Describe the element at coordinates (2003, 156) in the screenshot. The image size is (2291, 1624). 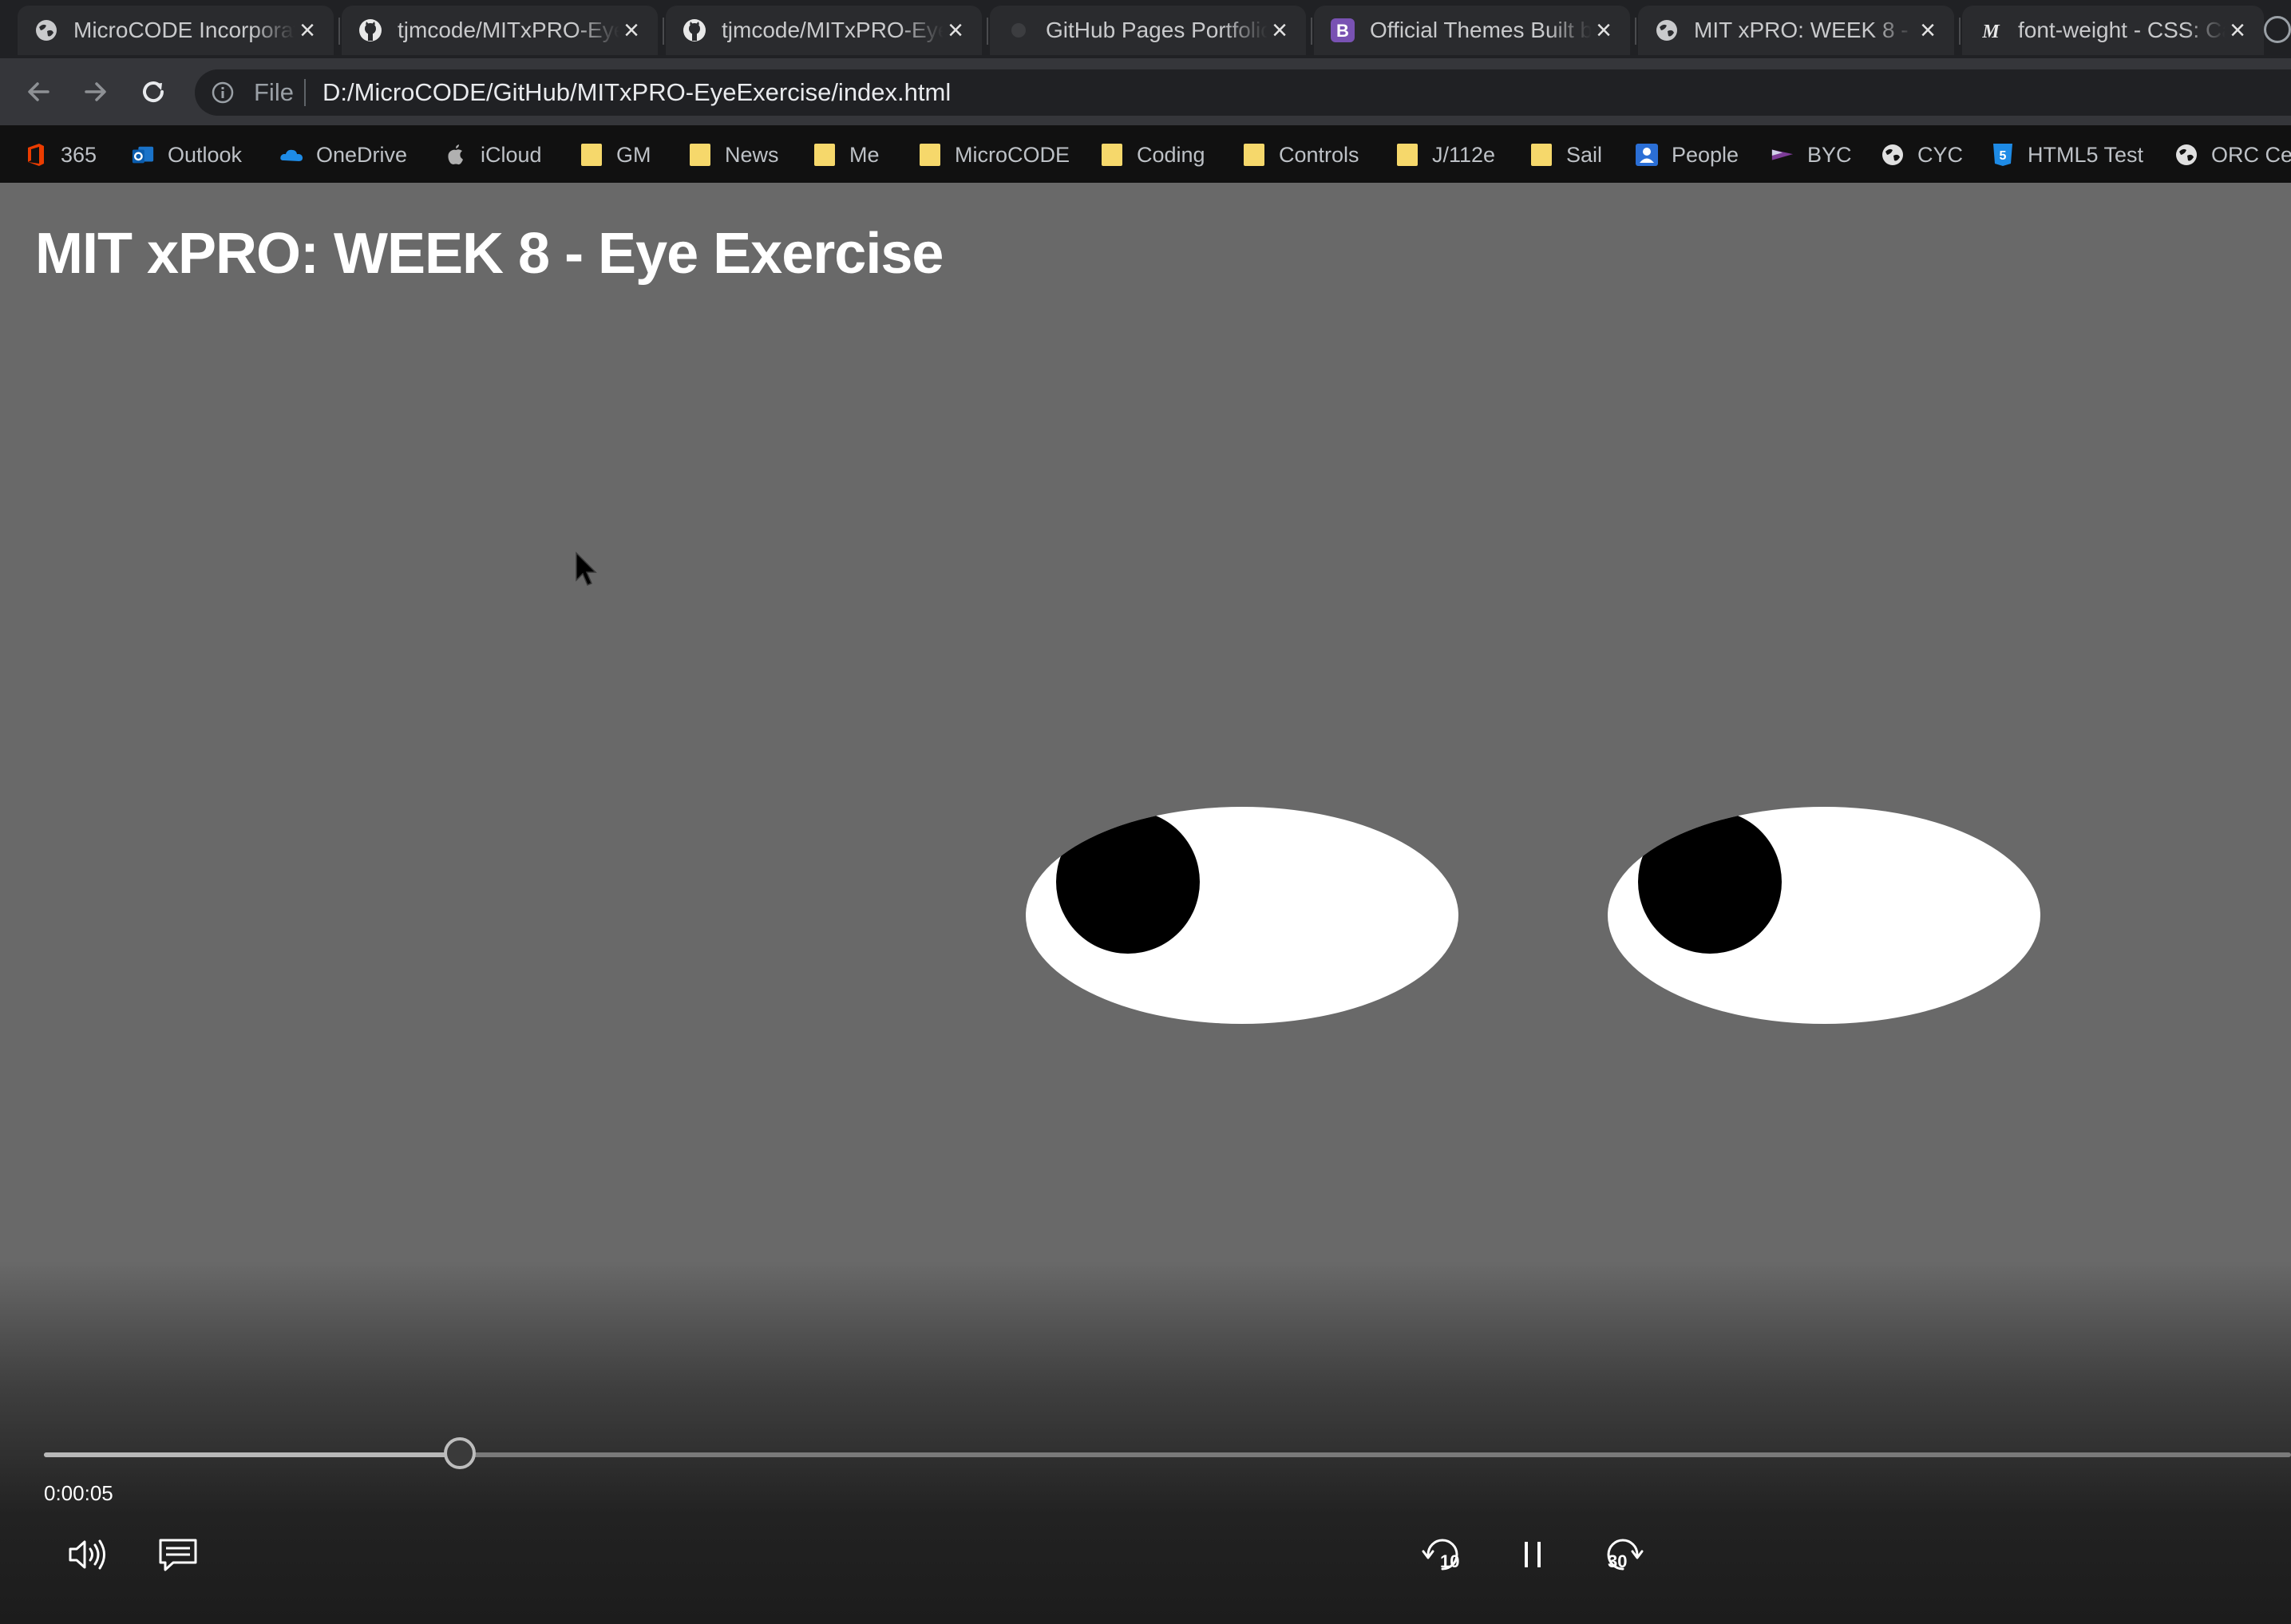
I see `svg-text: 5` at that location.